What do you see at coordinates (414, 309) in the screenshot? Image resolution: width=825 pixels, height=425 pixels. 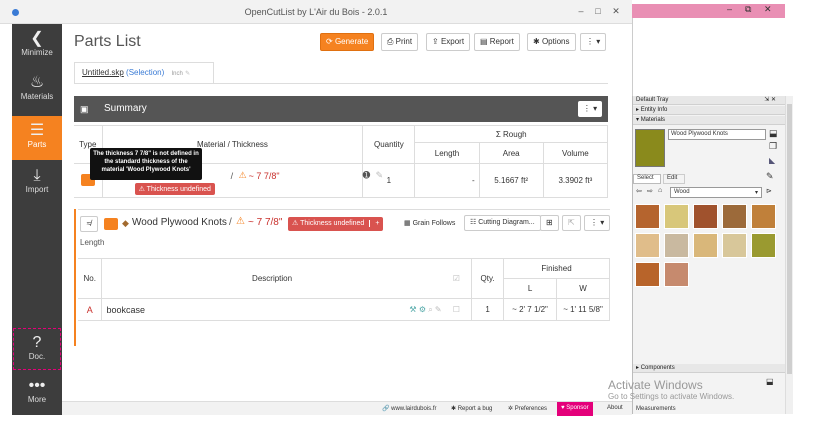 I see `component-icon: ⚒` at bounding box center [414, 309].